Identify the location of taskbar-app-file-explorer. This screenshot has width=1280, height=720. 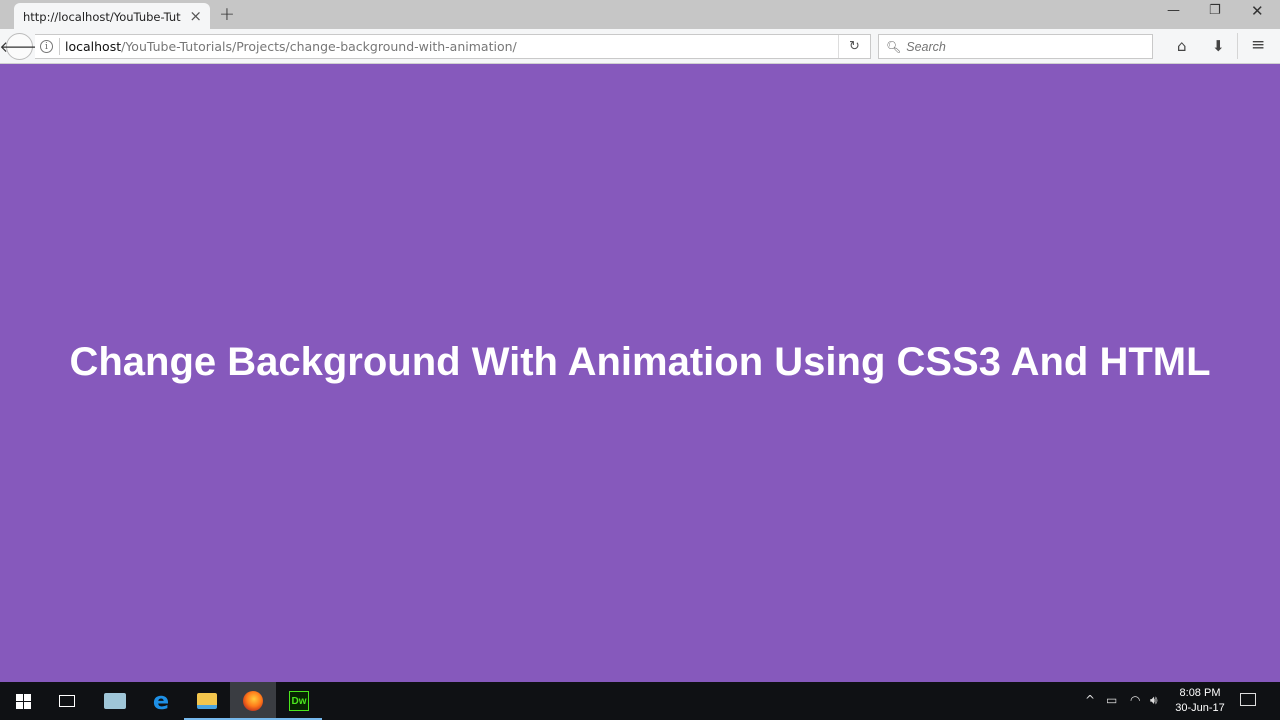
(207, 701).